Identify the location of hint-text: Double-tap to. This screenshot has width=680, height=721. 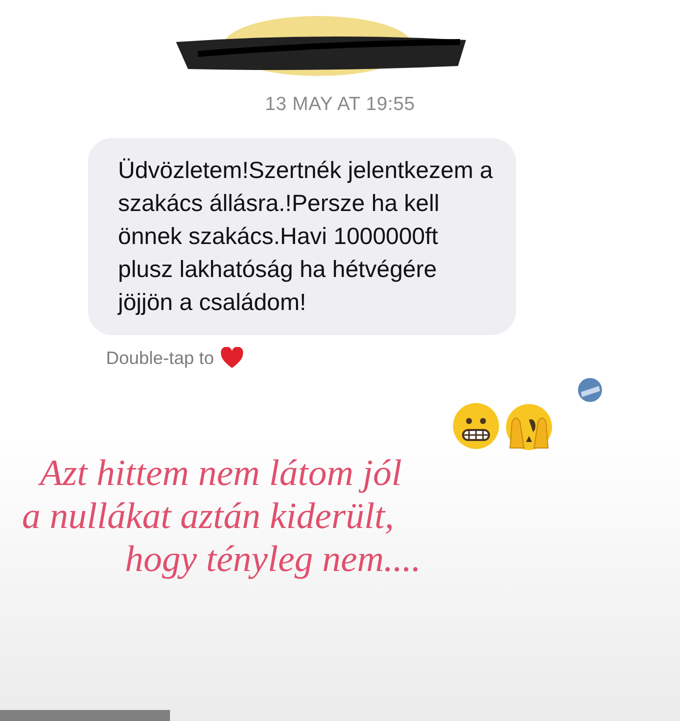
(160, 358).